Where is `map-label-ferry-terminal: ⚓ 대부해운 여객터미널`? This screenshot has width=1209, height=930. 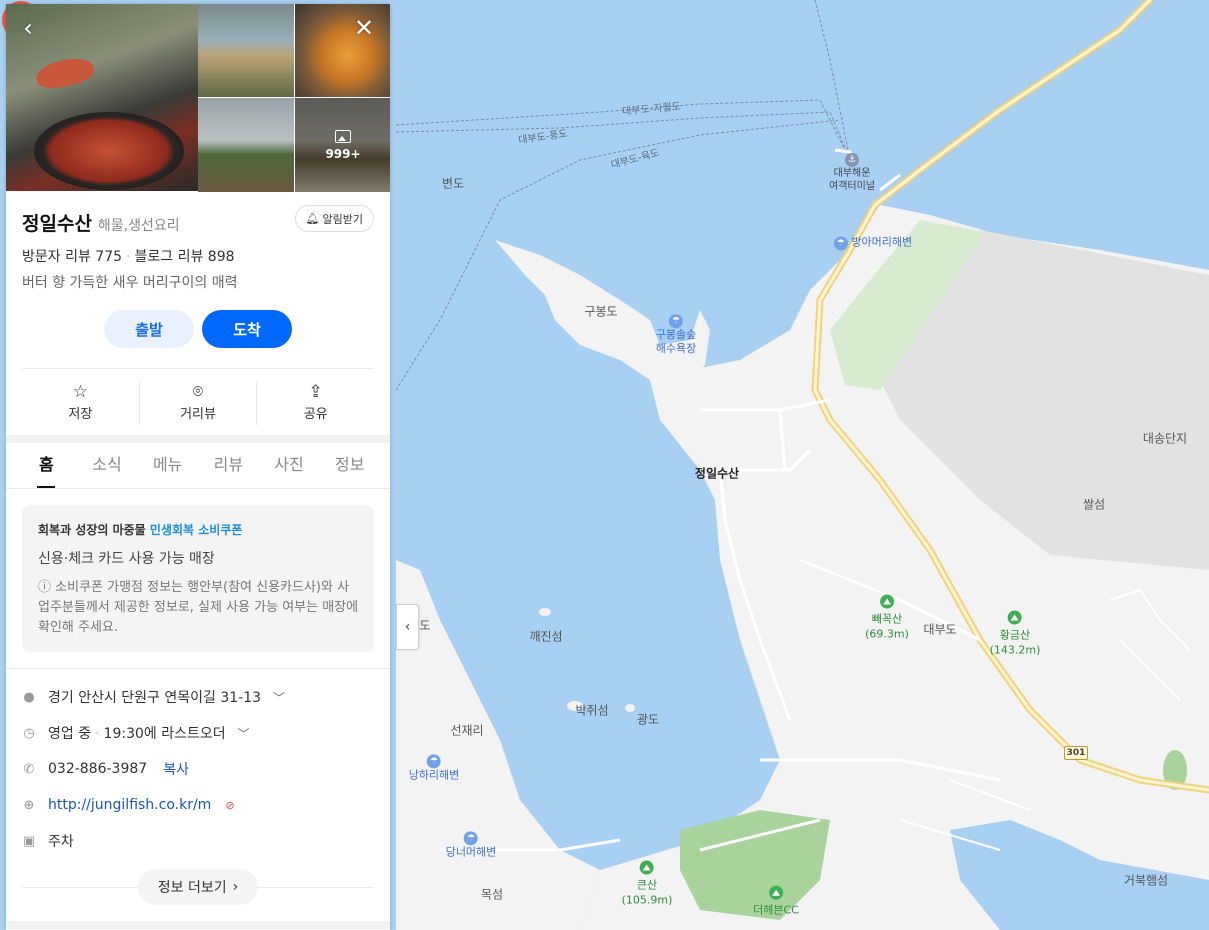
map-label-ferry-terminal: ⚓ 대부해운 여객터미널 is located at coordinates (852, 173).